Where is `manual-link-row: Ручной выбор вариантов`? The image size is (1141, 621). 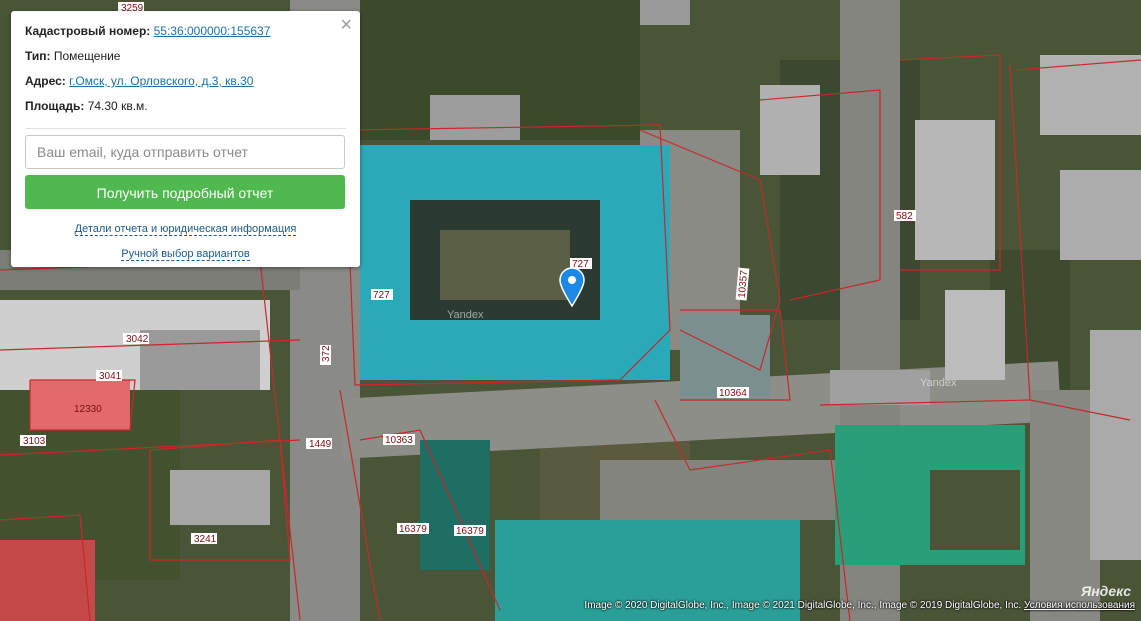
manual-link-row: Ручной выбор вариантов is located at coordinates (185, 254).